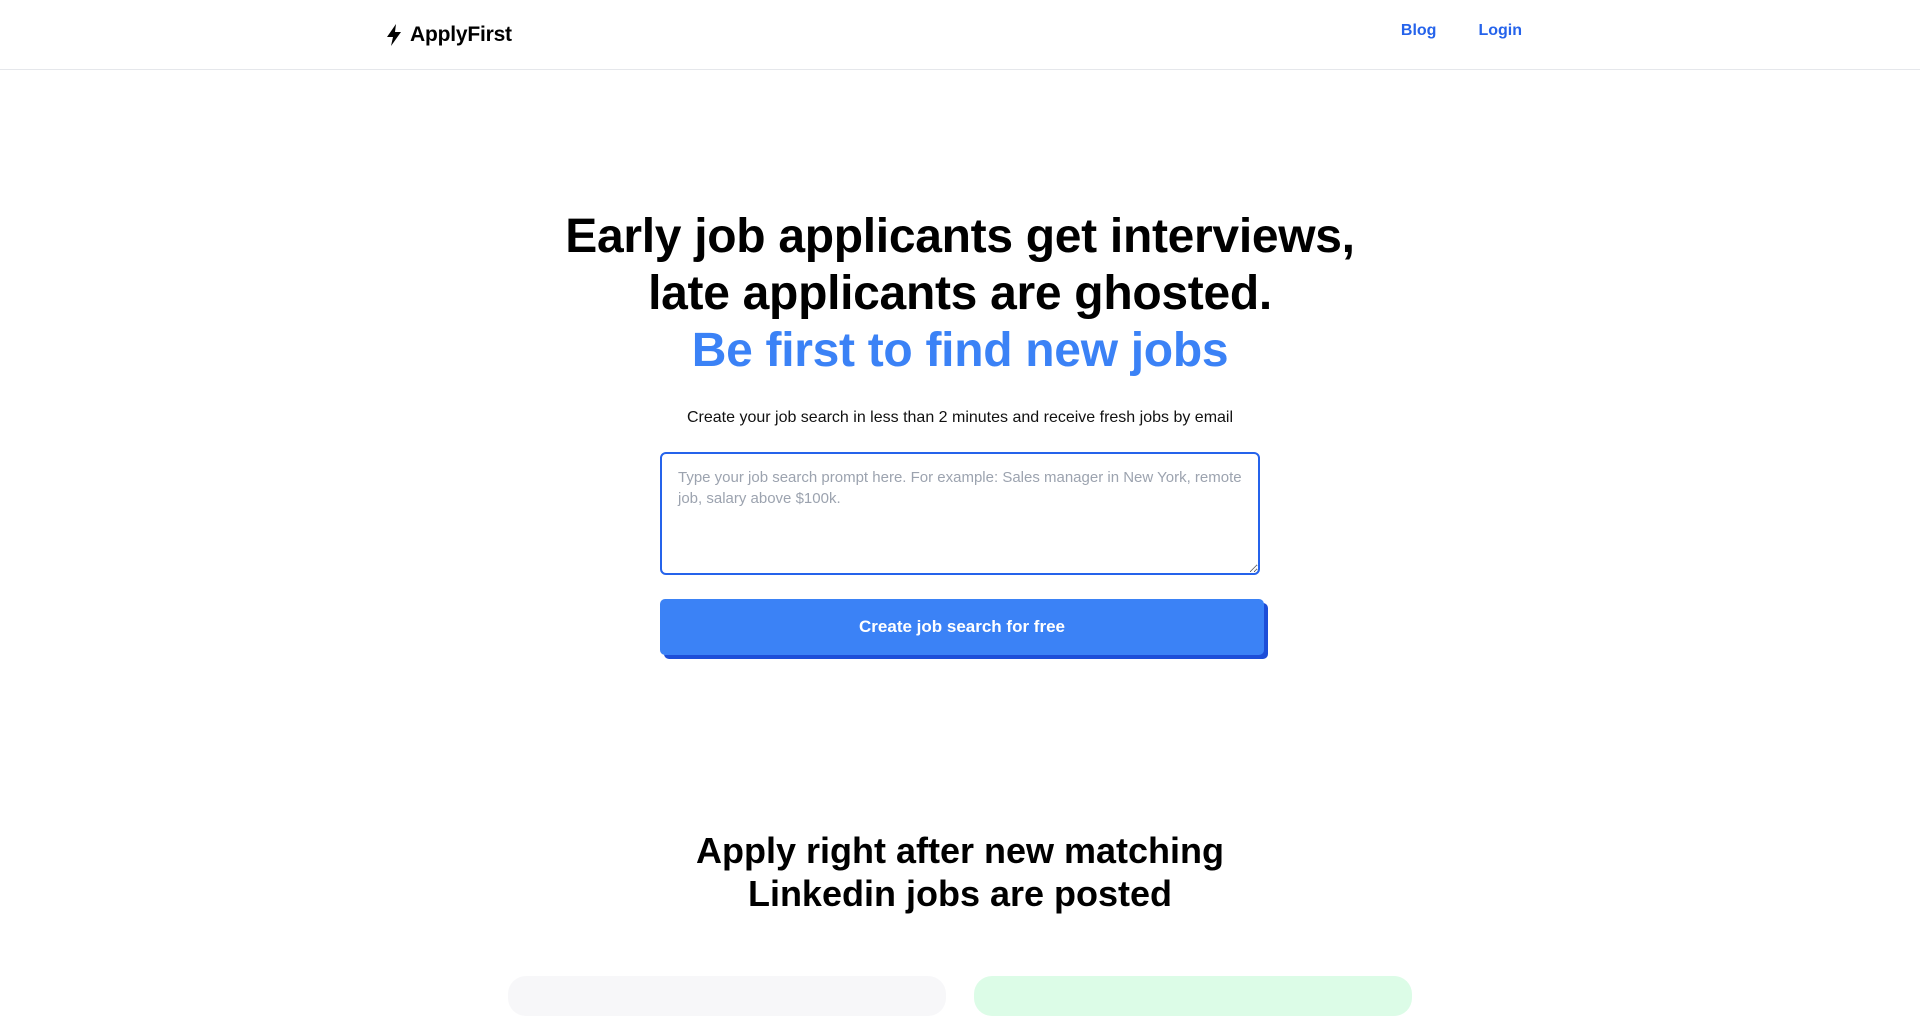  Describe the element at coordinates (461, 34) in the screenshot. I see `brand-name: ApplyFirst` at that location.